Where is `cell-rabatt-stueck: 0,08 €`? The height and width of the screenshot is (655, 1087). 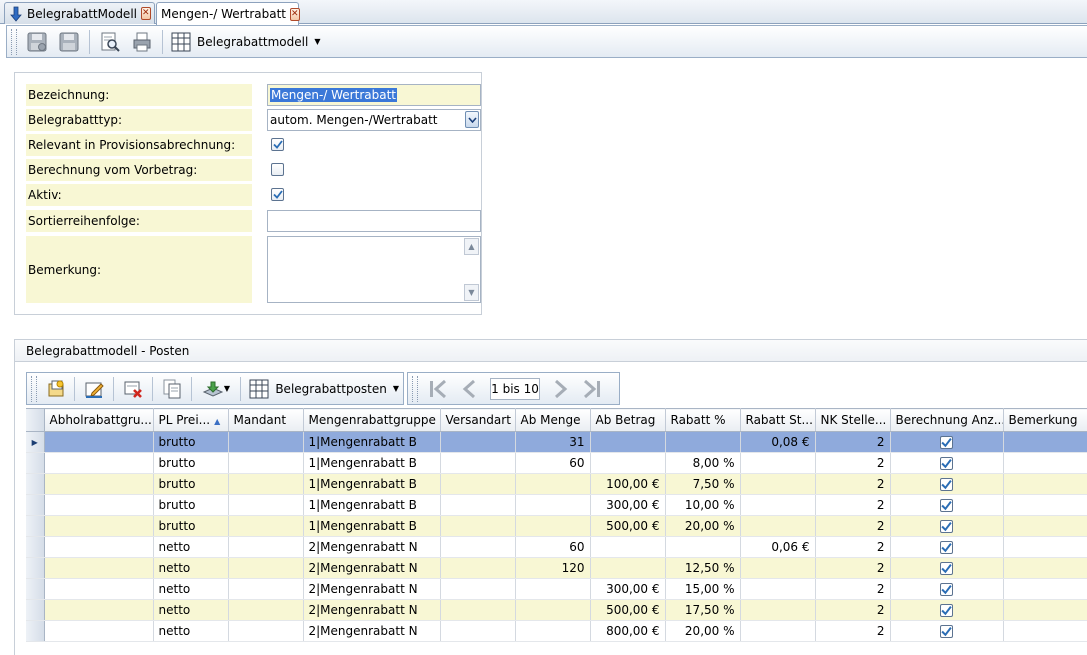 cell-rabatt-stueck: 0,08 € is located at coordinates (778, 442).